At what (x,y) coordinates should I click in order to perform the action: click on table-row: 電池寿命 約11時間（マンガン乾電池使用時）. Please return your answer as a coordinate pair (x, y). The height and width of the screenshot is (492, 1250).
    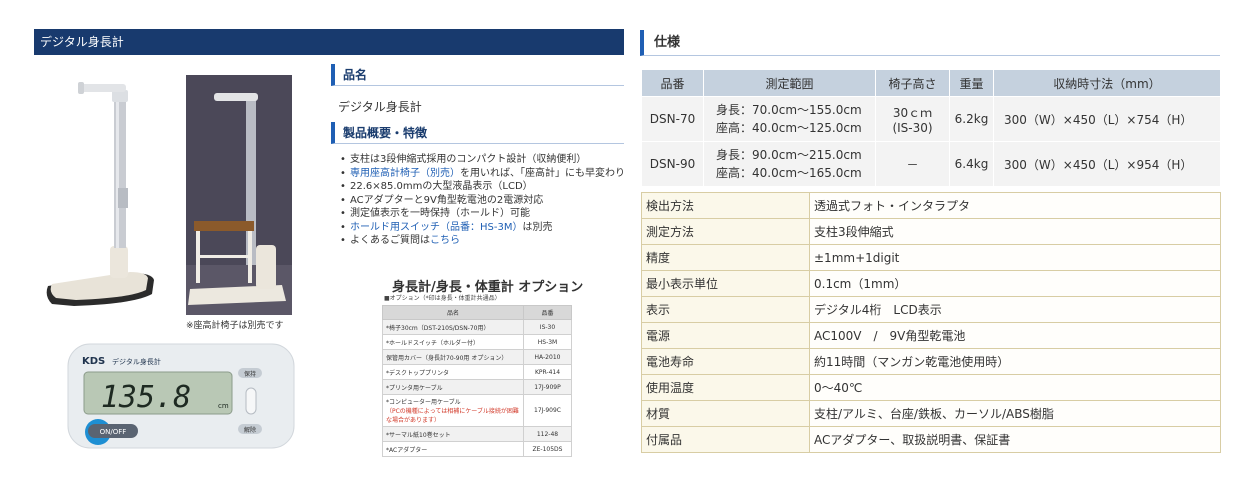
    Looking at the image, I should click on (931, 361).